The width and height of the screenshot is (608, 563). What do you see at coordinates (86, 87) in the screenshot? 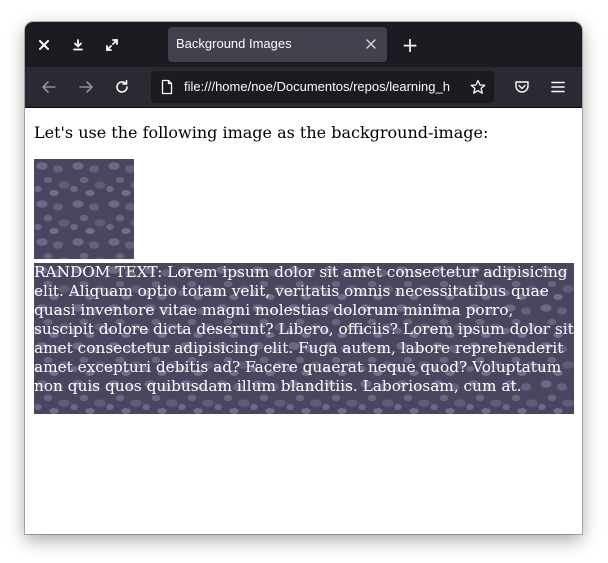
I see `forward-icon` at bounding box center [86, 87].